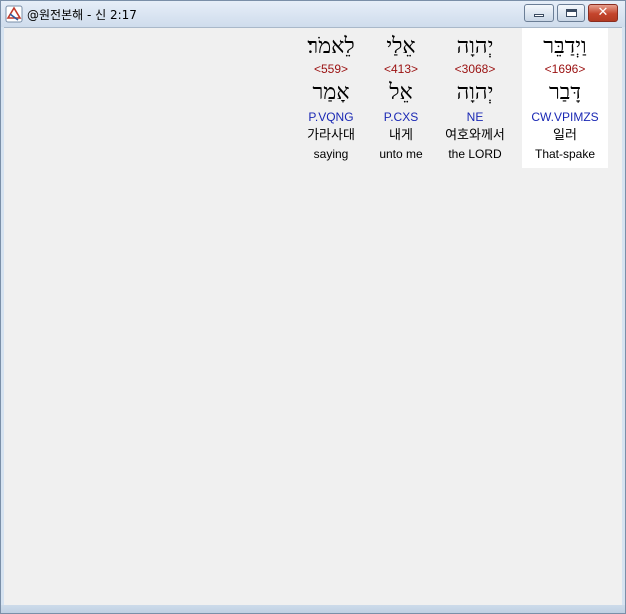 The width and height of the screenshot is (626, 614). I want to click on close-button: ✕, so click(603, 13).